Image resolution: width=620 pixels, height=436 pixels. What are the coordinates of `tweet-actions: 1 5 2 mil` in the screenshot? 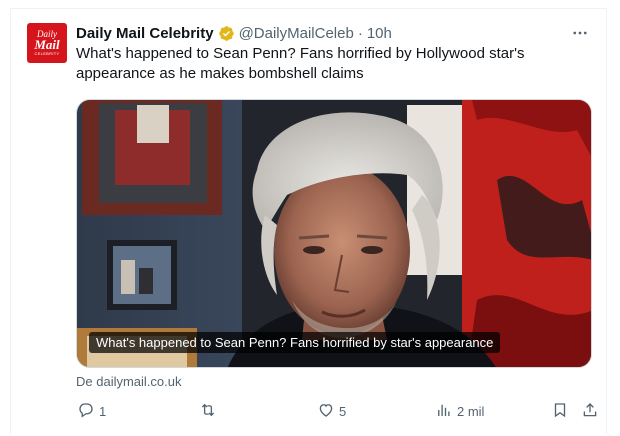 It's located at (336, 411).